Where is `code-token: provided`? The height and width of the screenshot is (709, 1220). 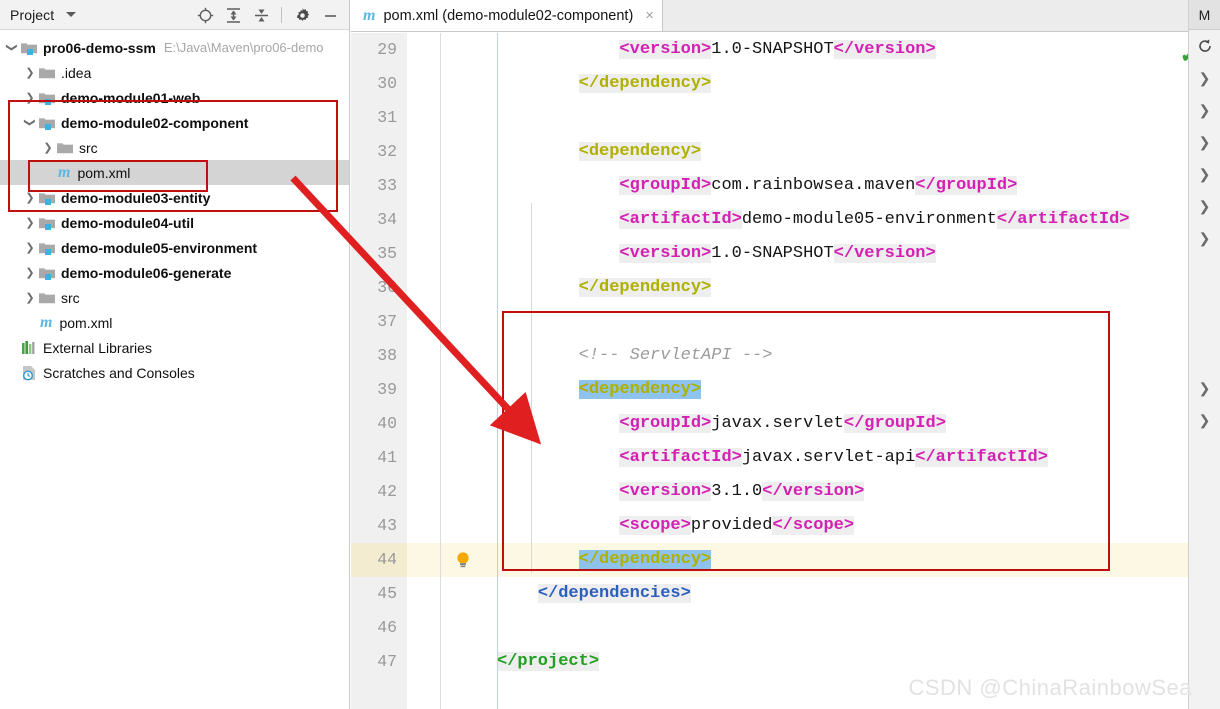 code-token: provided is located at coordinates (731, 525).